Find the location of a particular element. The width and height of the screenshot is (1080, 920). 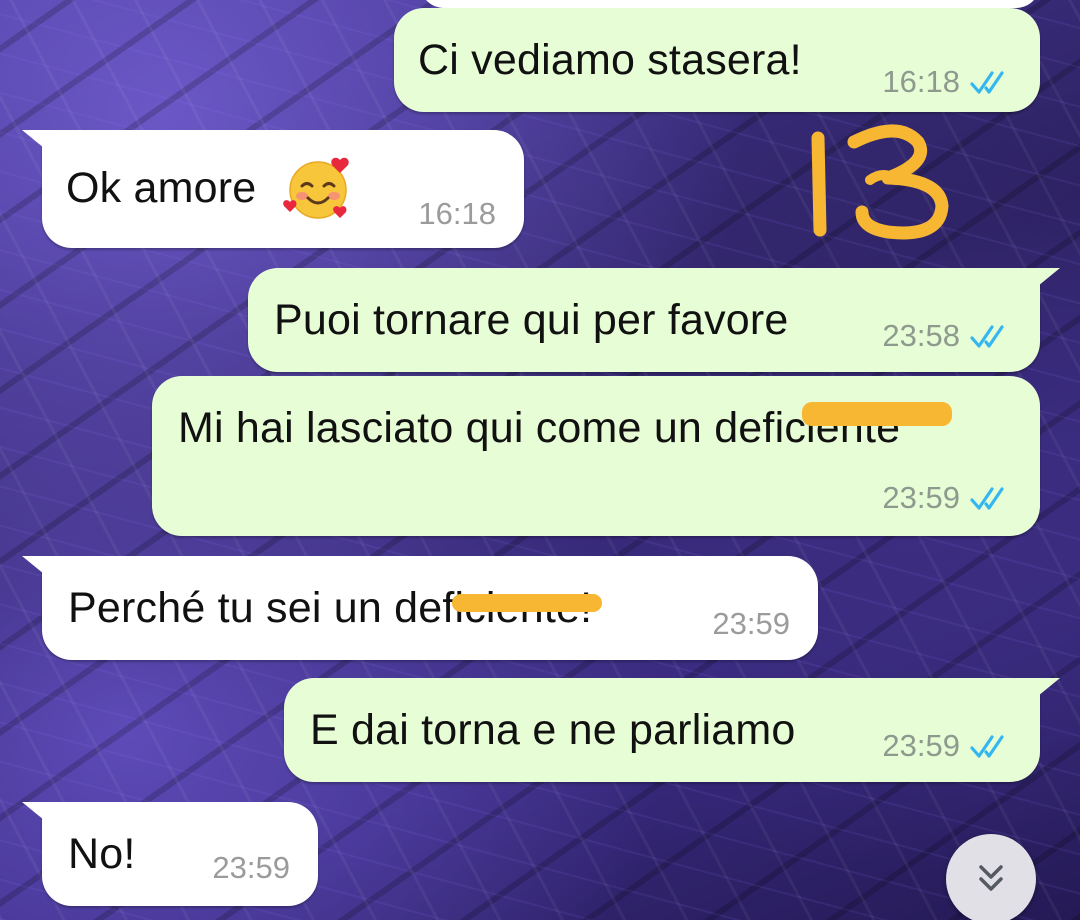

scroll-to-bottom-button is located at coordinates (991, 877).